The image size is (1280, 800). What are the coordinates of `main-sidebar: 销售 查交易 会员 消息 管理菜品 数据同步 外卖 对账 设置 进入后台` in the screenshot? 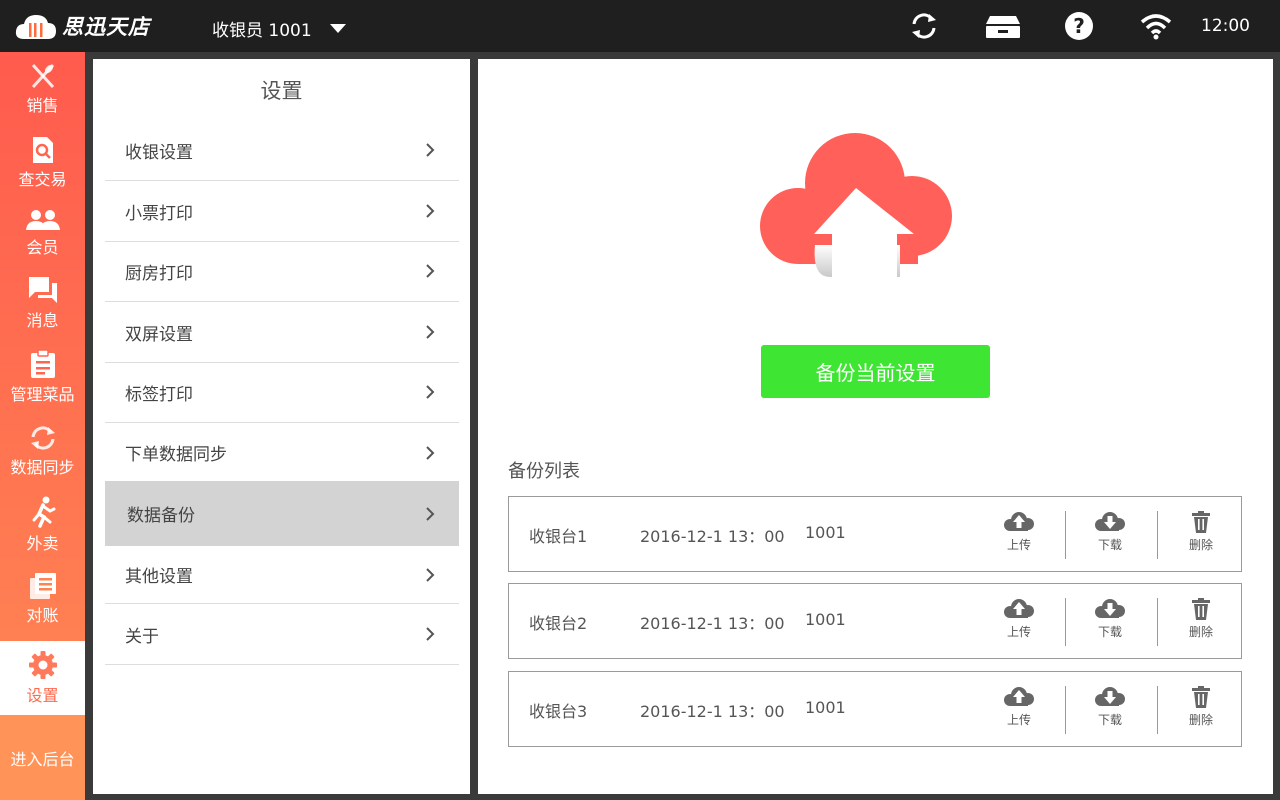 It's located at (42, 426).